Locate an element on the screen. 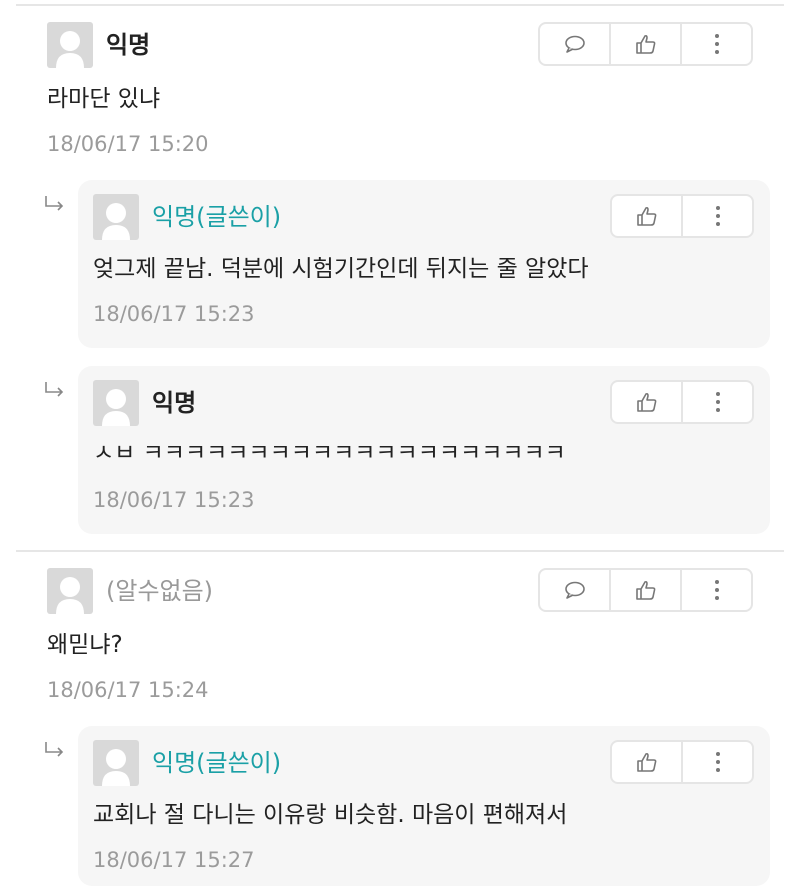 Image resolution: width=800 pixels, height=892 pixels. comment-timestamp: 18/06/17 15:20 is located at coordinates (128, 144).